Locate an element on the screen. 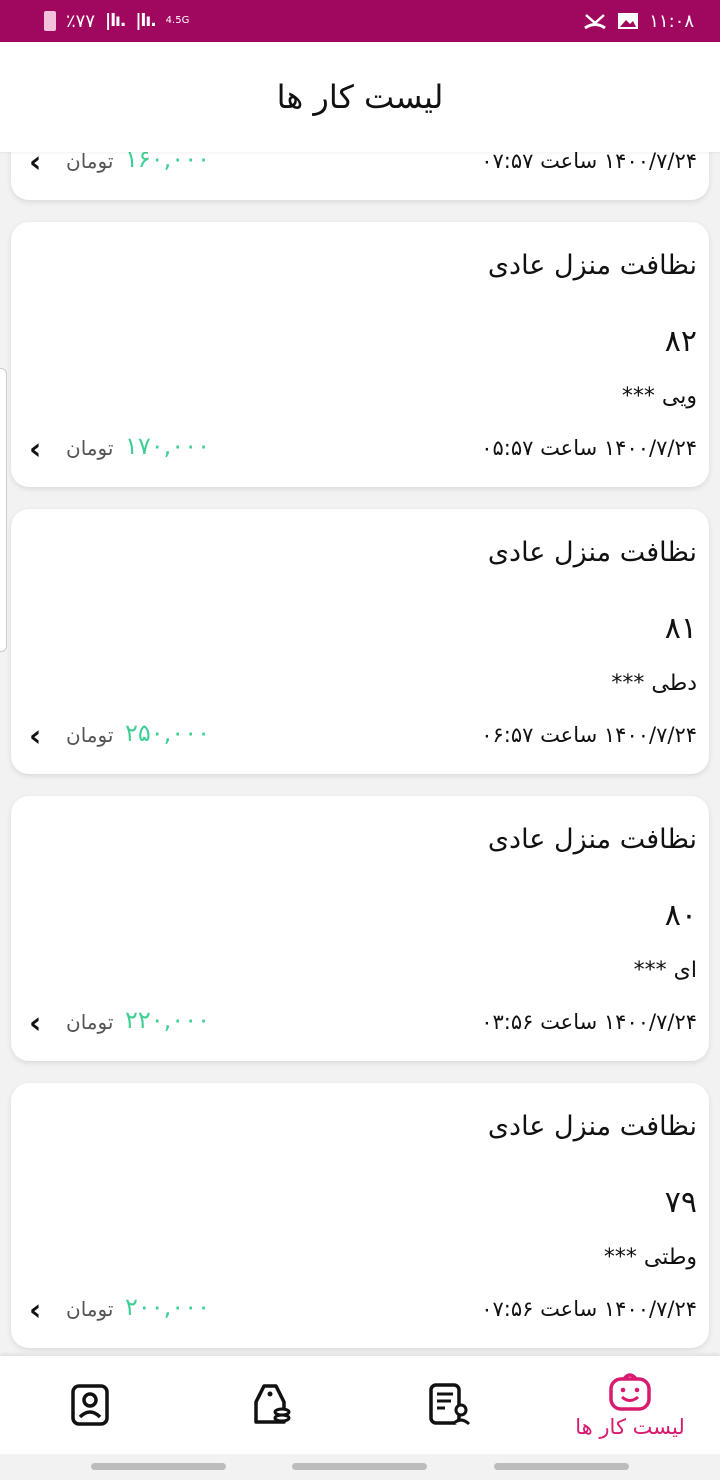 The image size is (720, 1480). status-right: ۱۱:۰۸ is located at coordinates (638, 21).